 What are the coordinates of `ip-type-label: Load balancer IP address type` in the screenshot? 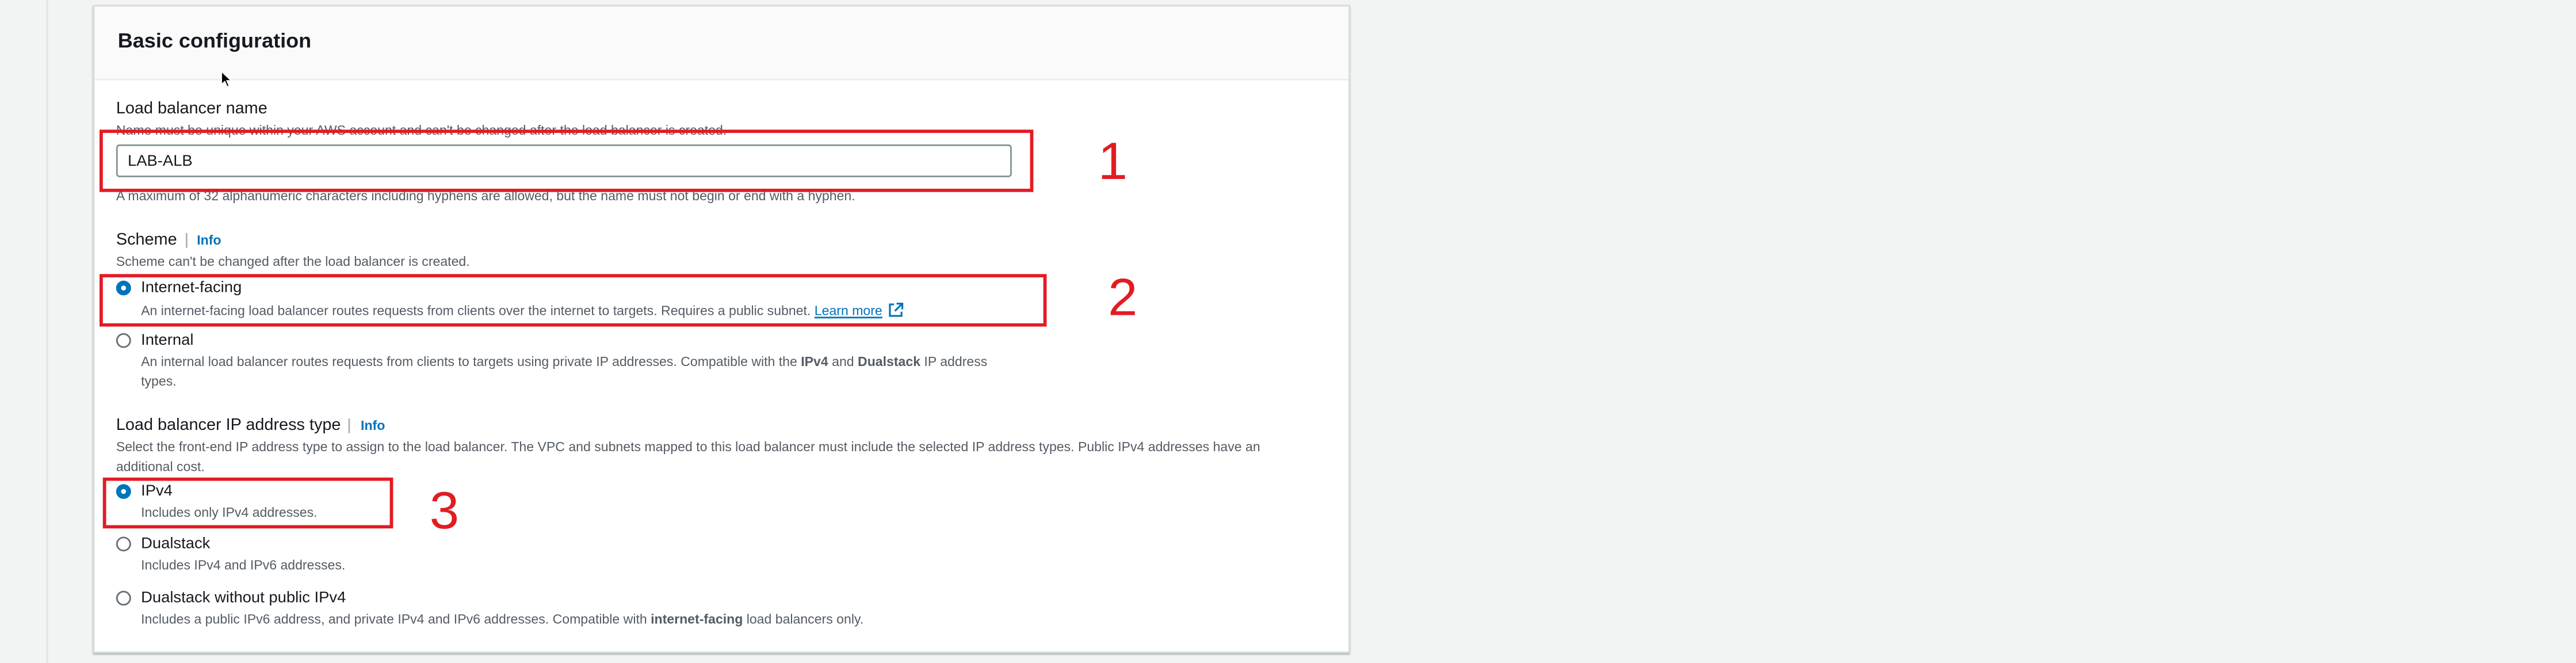 It's located at (228, 426).